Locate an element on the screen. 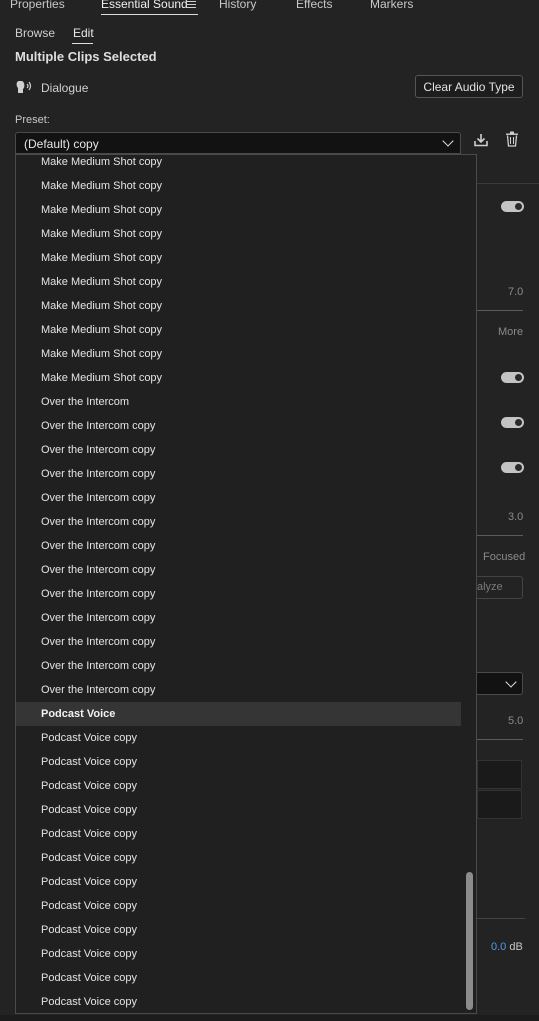 The height and width of the screenshot is (1021, 539). subtab-edit-underline is located at coordinates (82, 43).